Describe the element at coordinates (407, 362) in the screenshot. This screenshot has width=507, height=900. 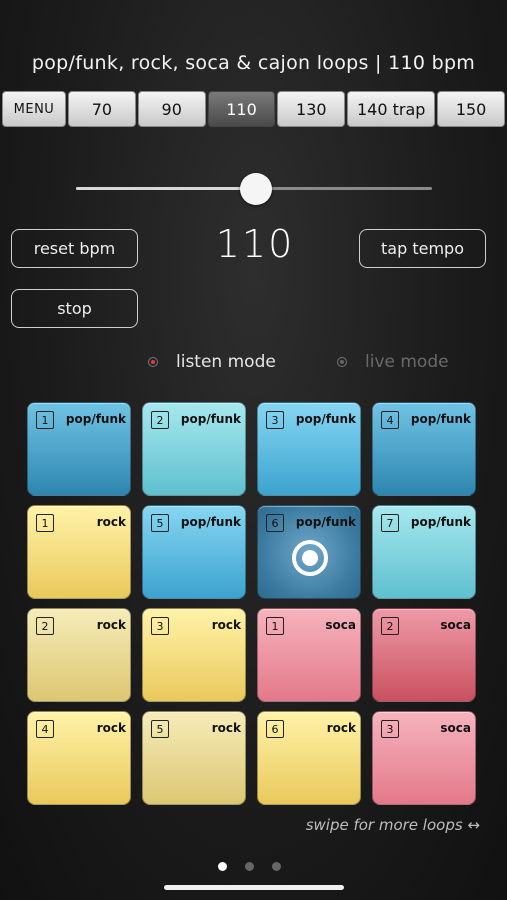
I see `live-mode-label: live mode` at that location.